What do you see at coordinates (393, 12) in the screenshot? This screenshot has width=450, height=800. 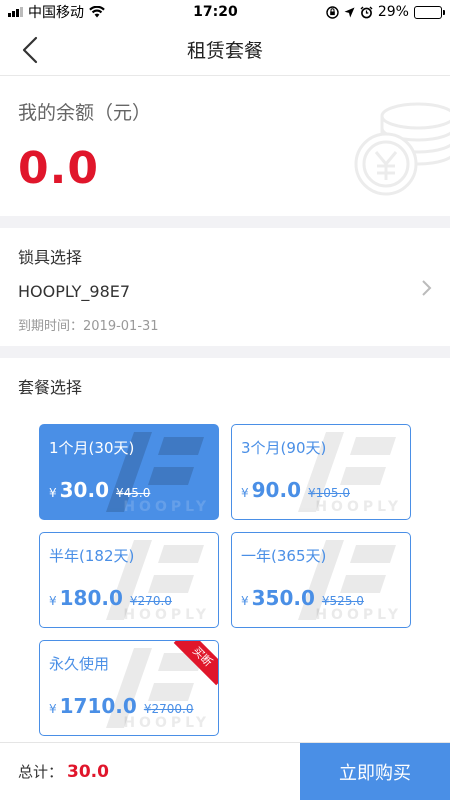 I see `battery-percent: 29%` at bounding box center [393, 12].